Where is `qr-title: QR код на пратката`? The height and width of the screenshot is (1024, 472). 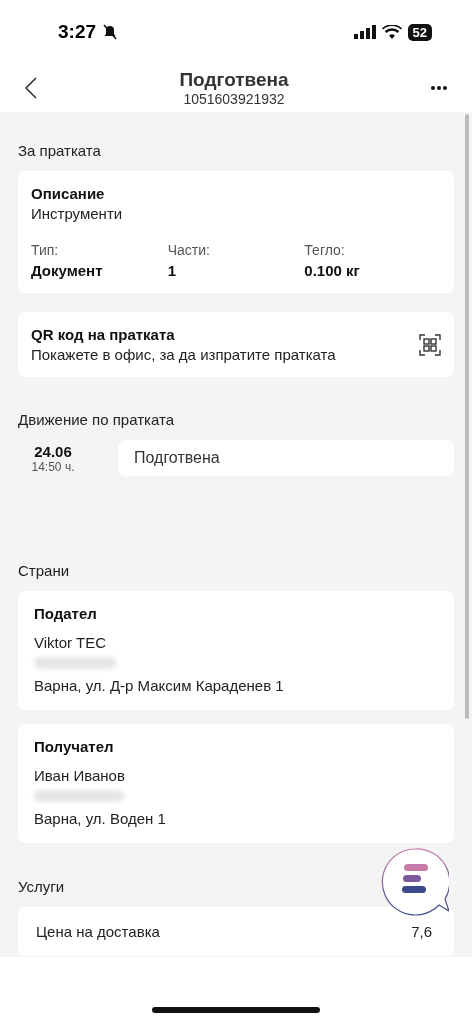 qr-title: QR код на пратката is located at coordinates (103, 334).